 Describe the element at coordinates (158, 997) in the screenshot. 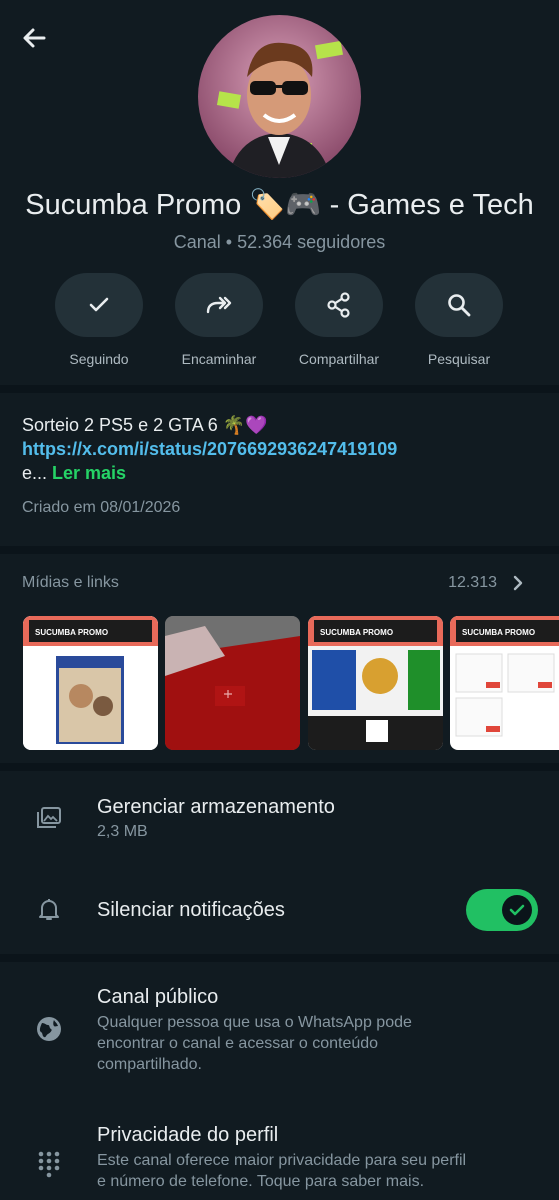

I see `public-channel-title: Canal público` at that location.